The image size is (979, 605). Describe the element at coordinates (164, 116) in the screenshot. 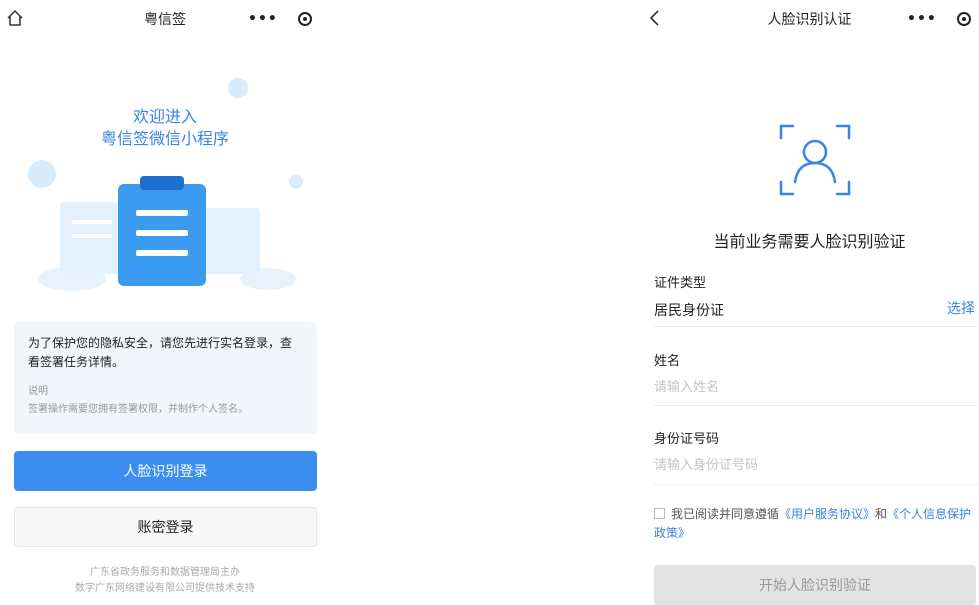

I see `welcome-line1: 欢迎进入` at that location.